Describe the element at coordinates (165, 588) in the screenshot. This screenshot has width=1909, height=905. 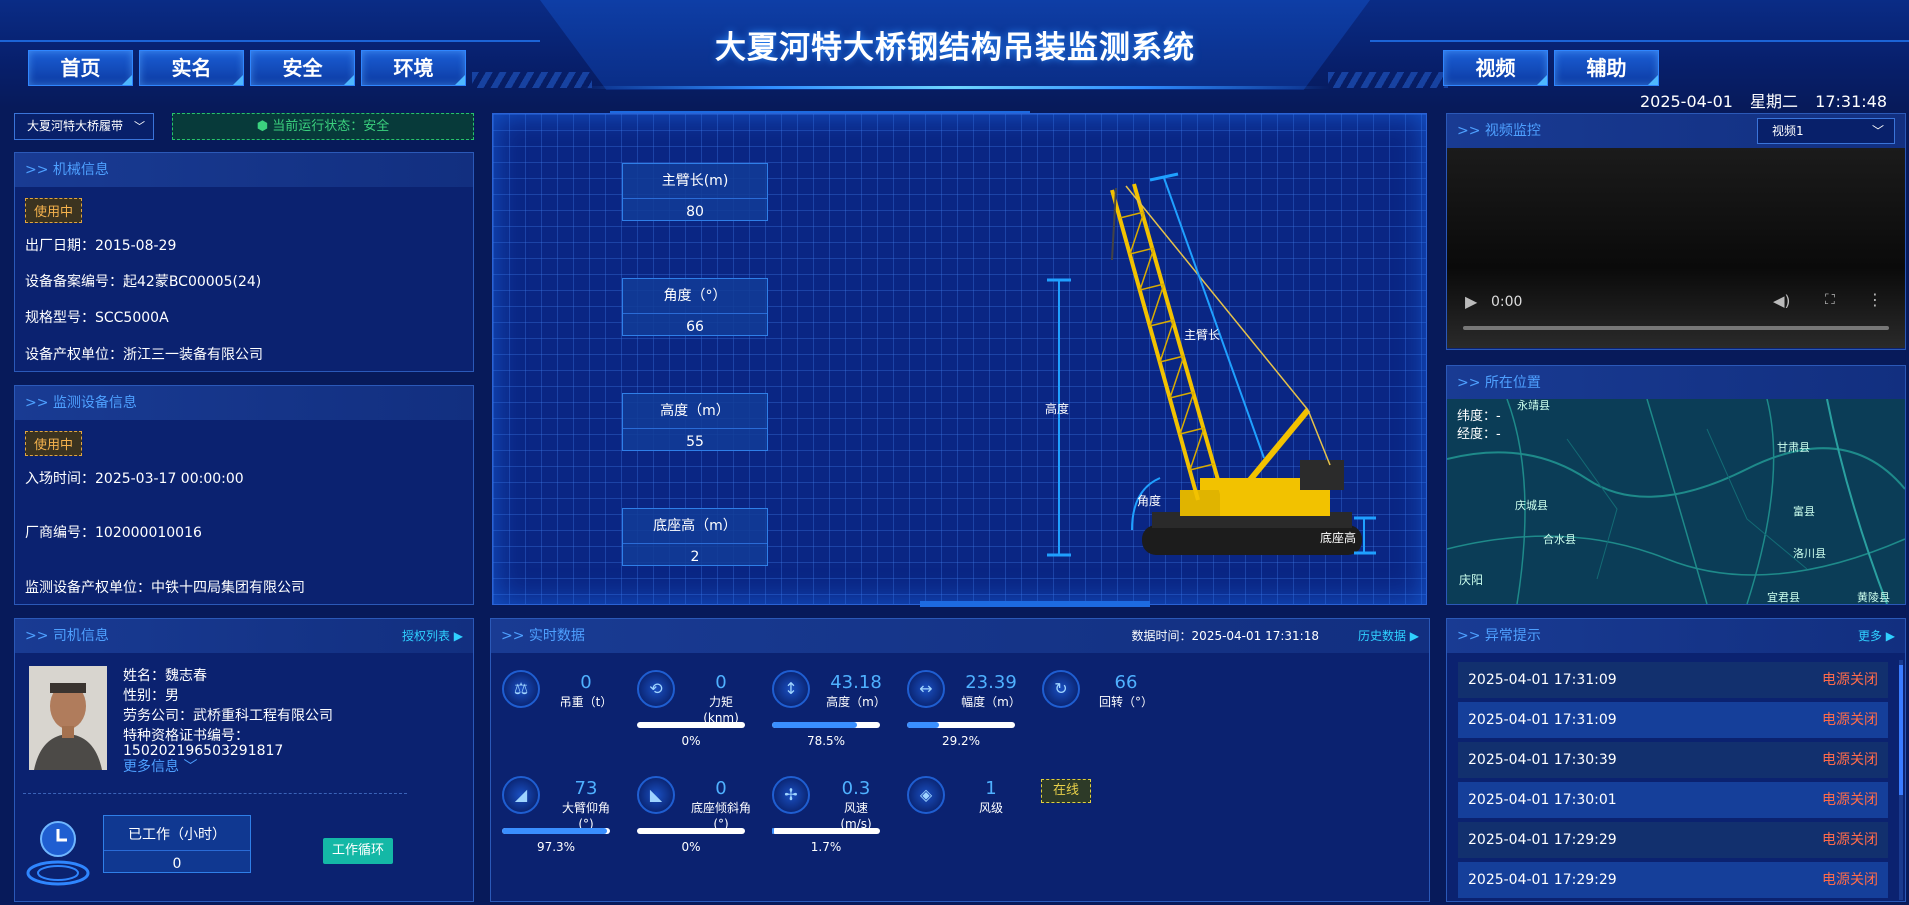
I see `monitor-info-line: 监测设备产权单位：中铁十四局集团有限公司` at that location.